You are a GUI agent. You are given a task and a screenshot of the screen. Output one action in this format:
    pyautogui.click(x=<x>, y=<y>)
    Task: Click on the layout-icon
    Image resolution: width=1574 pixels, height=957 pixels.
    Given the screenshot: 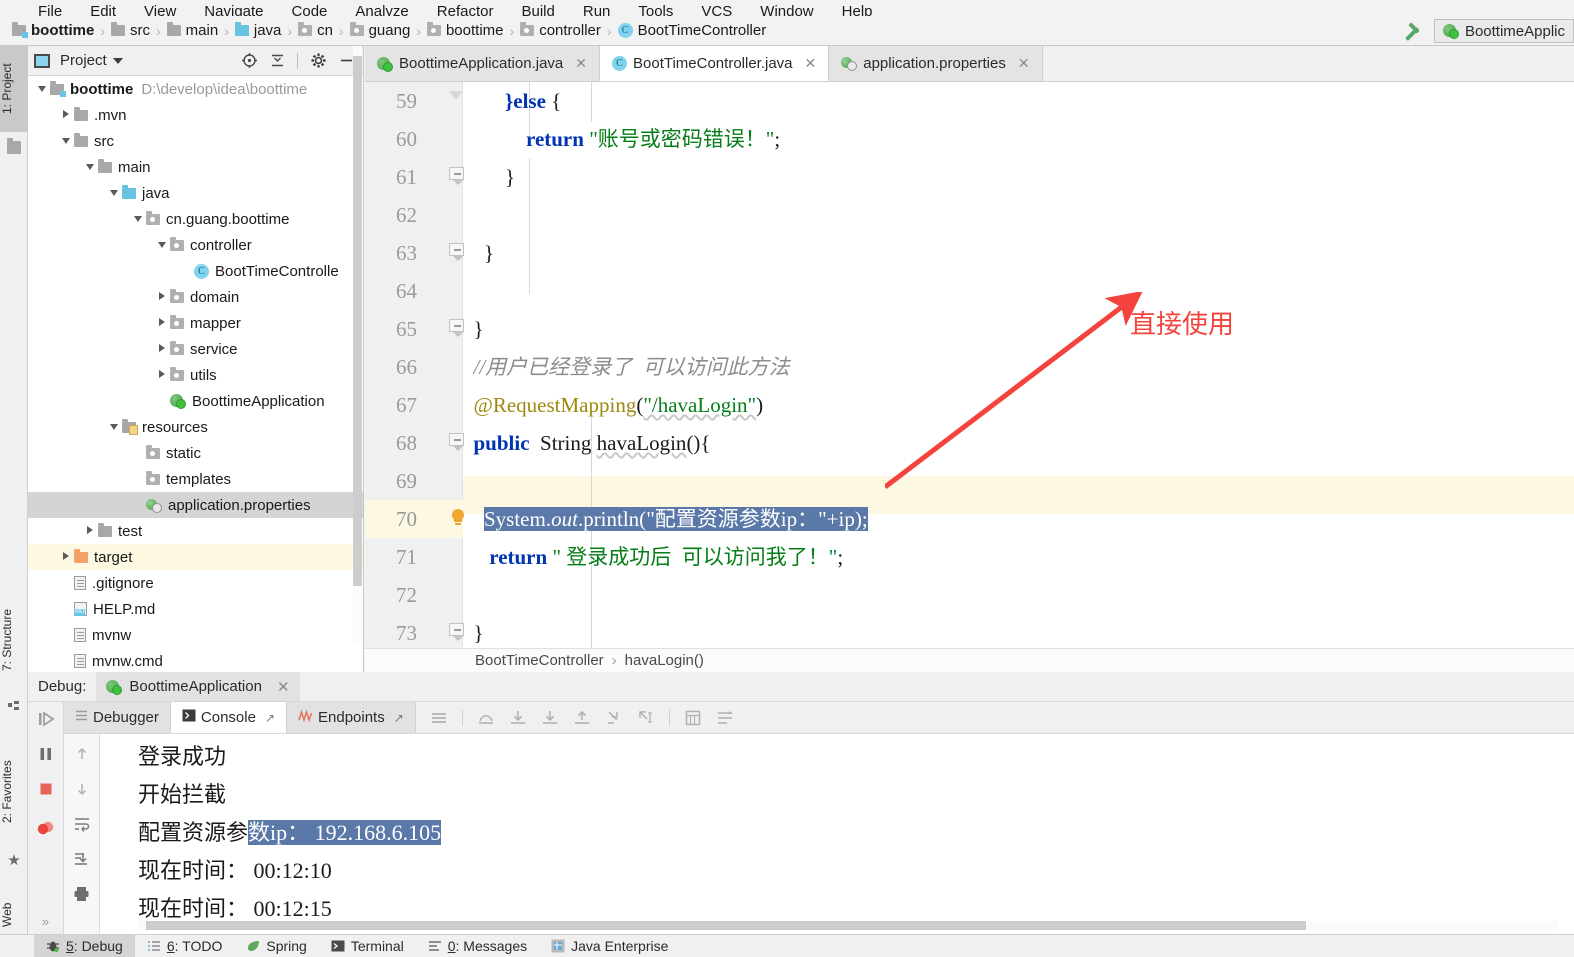 What is the action you would take?
    pyautogui.click(x=725, y=718)
    